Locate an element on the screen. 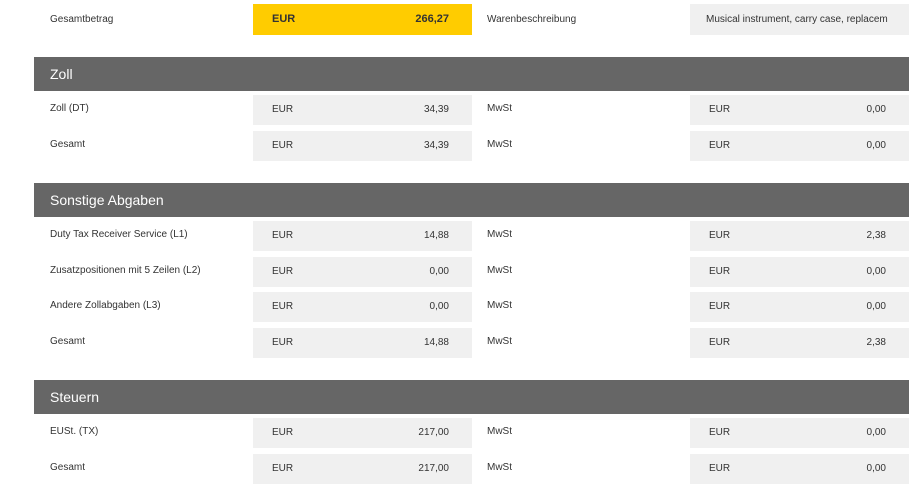  table-row: Gesamt EUR 34,39 MwSt EUR 0,00 is located at coordinates (471, 145).